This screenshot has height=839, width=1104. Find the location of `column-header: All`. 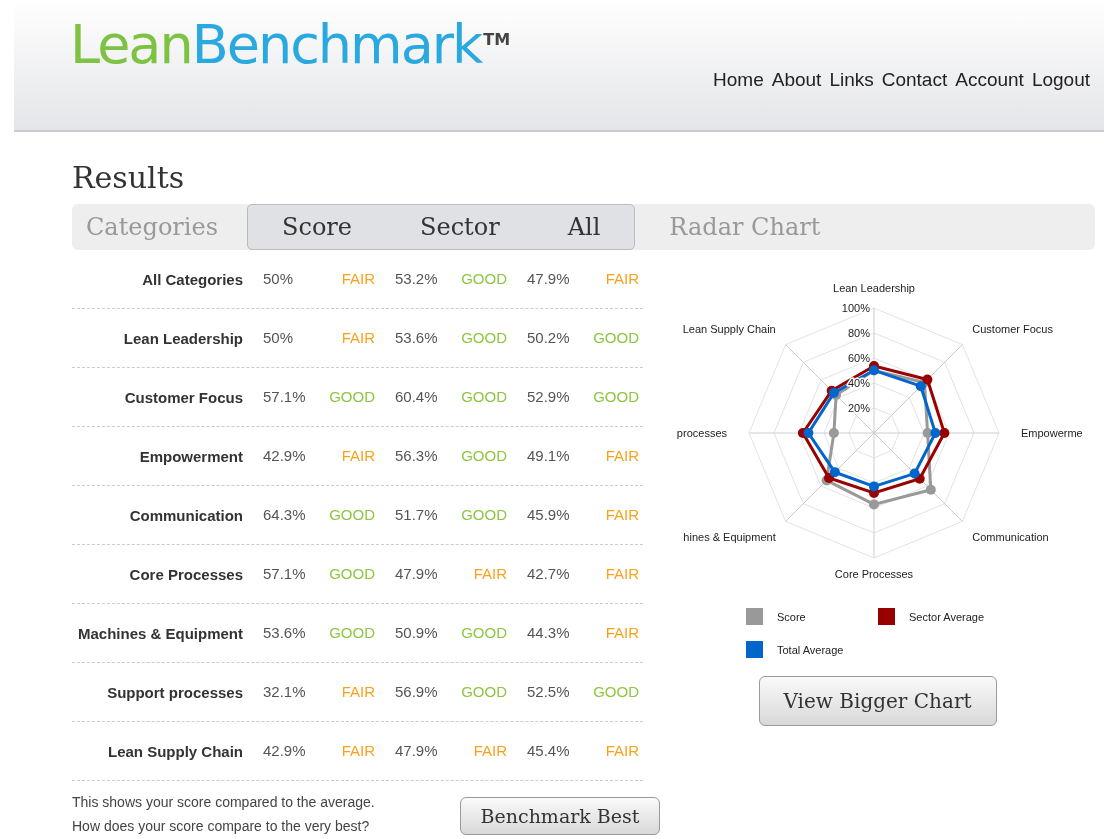

column-header: All is located at coordinates (584, 227).